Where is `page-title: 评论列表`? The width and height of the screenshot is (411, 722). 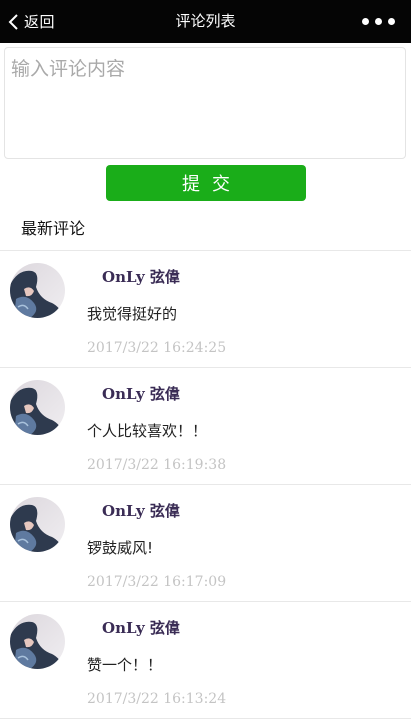 page-title: 评论列表 is located at coordinates (205, 21).